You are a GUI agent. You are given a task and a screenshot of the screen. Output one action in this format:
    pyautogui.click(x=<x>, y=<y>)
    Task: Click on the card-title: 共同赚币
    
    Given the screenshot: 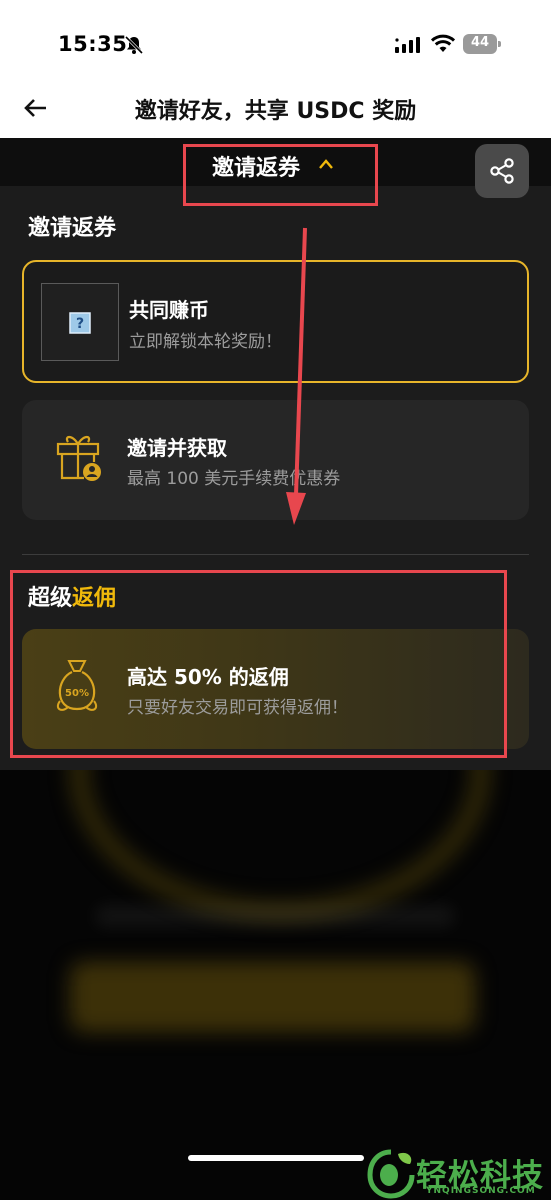 What is the action you would take?
    pyautogui.click(x=169, y=310)
    